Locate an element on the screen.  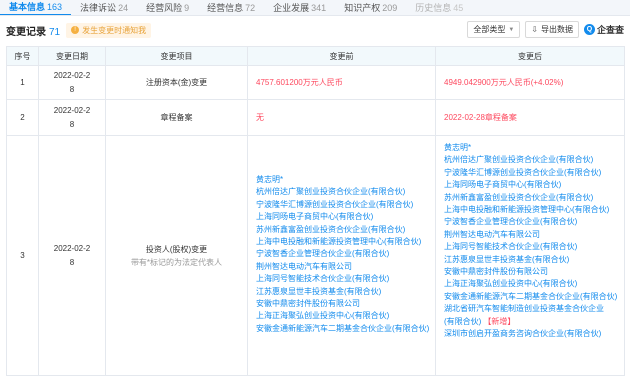
tab-risk: 经营风险 9 is located at coordinates (167, 7).